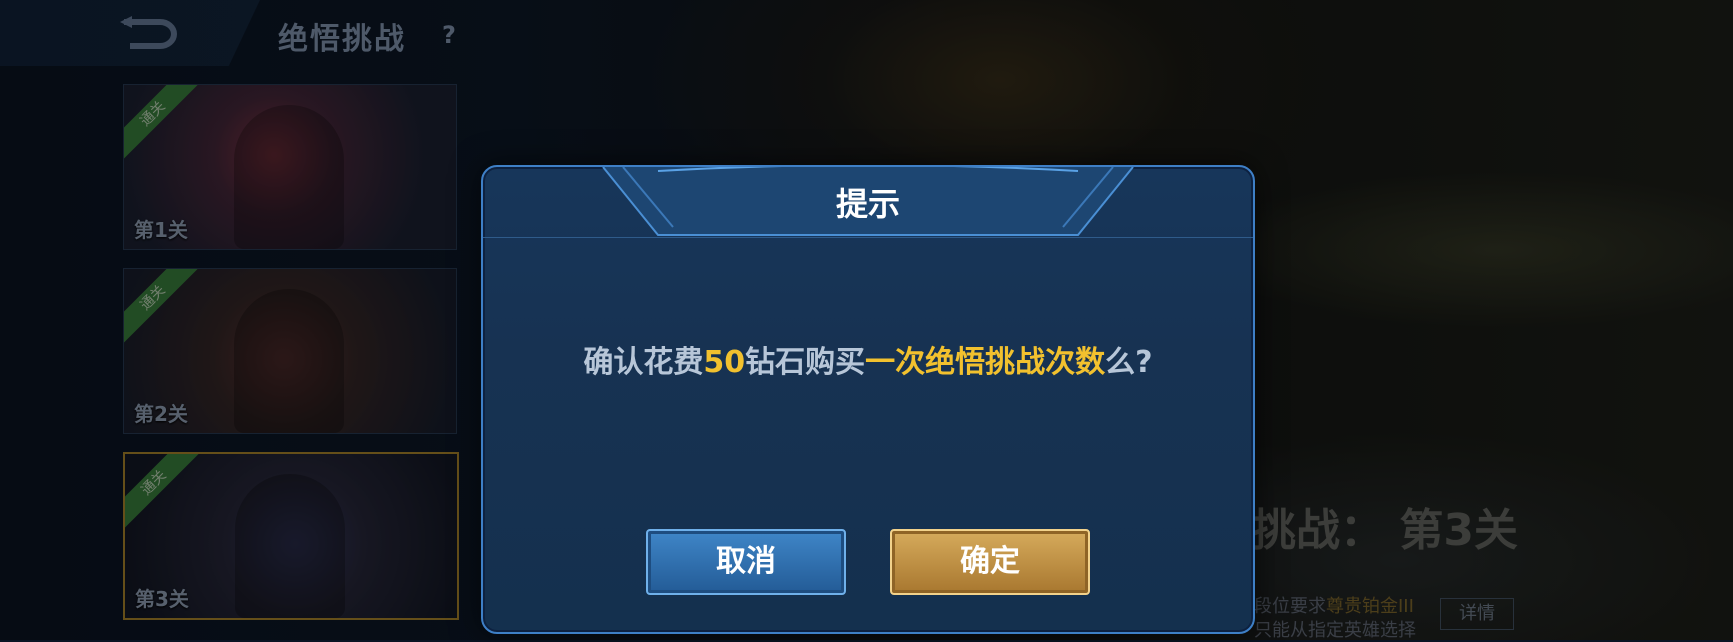  I want to click on dialog-message: 确认花费50钻石购买一次绝悟挑战次数么?, so click(868, 359).